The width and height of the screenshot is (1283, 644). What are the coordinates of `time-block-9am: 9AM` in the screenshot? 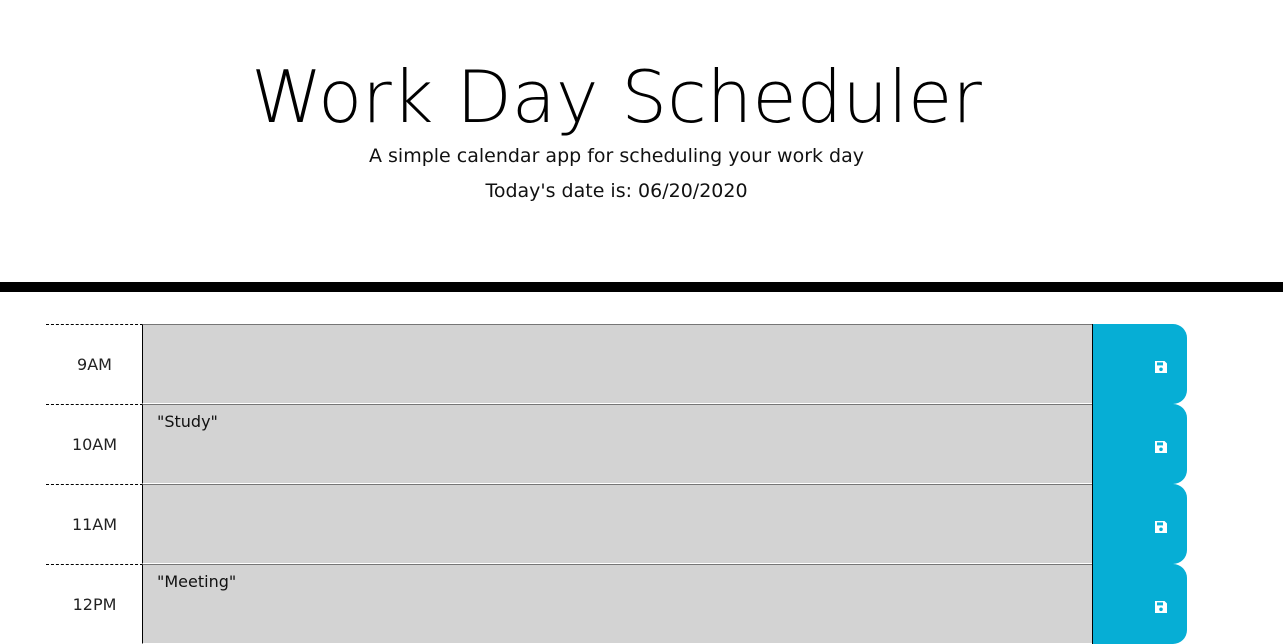 It's located at (617, 364).